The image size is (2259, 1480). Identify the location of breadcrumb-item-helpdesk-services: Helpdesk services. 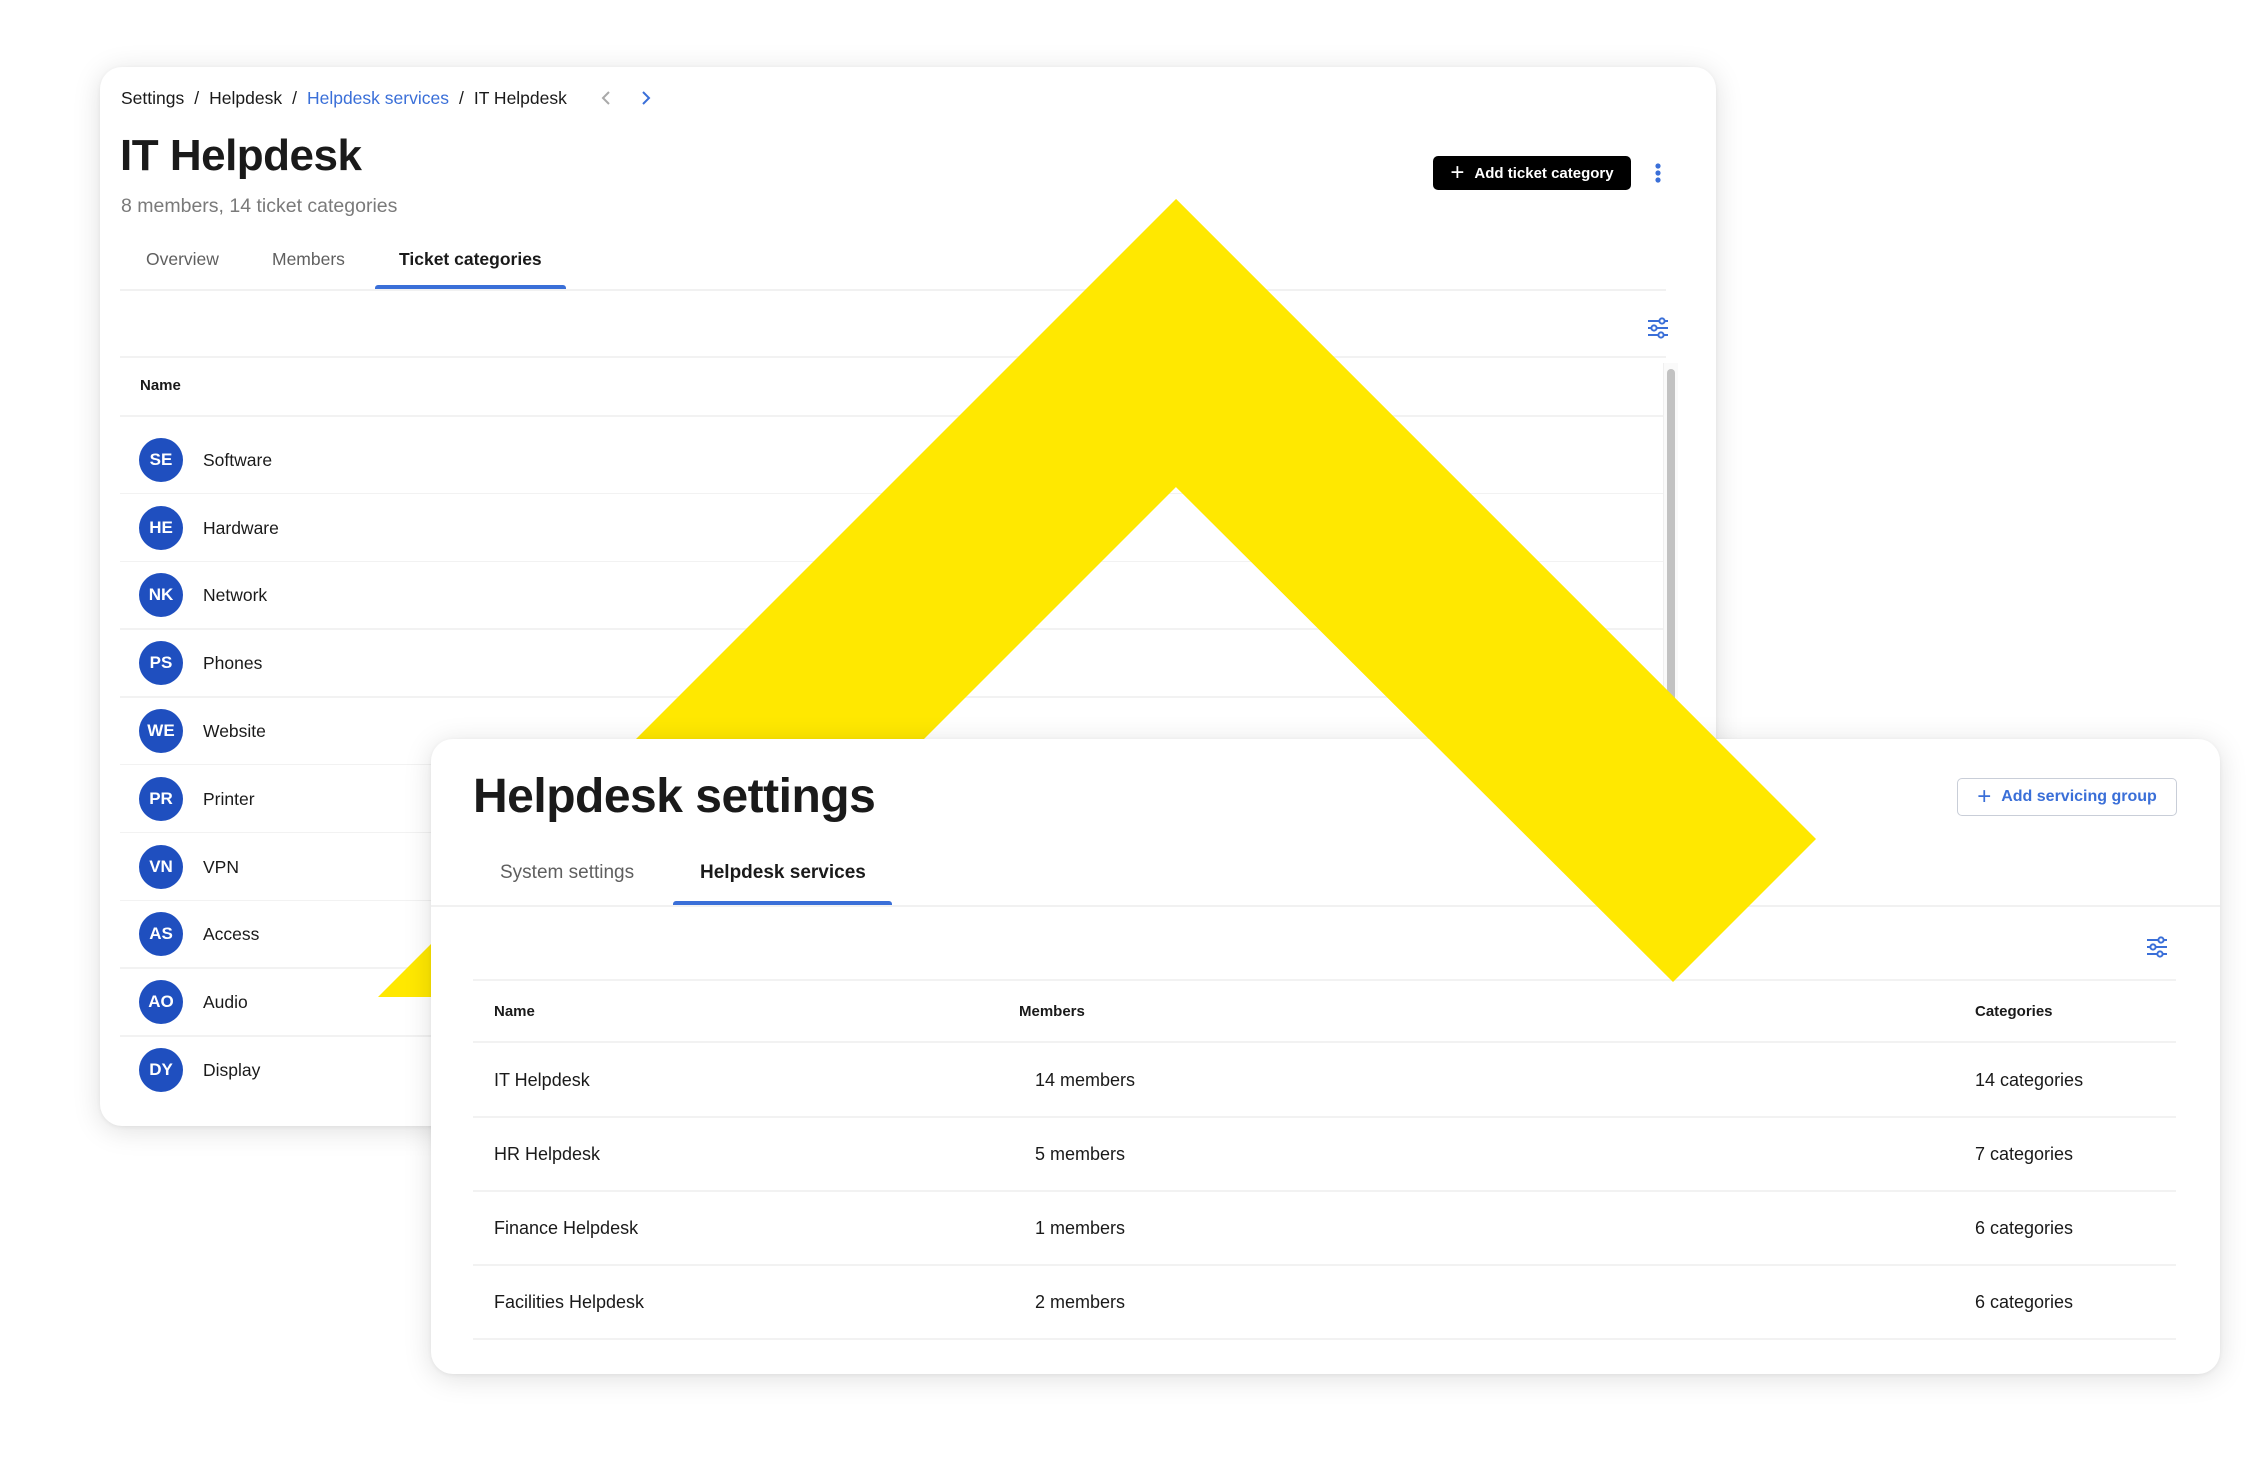
(378, 98).